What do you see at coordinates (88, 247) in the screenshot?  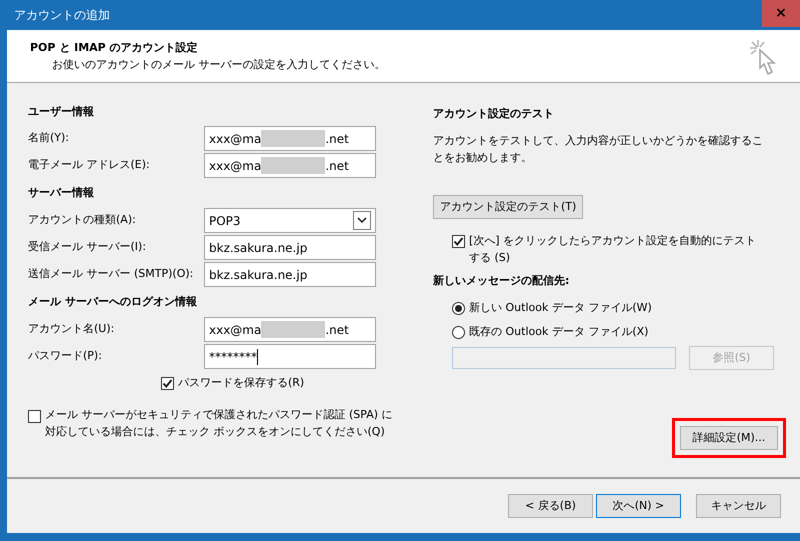 I see `field-label: 受信メール サーバー(I):` at bounding box center [88, 247].